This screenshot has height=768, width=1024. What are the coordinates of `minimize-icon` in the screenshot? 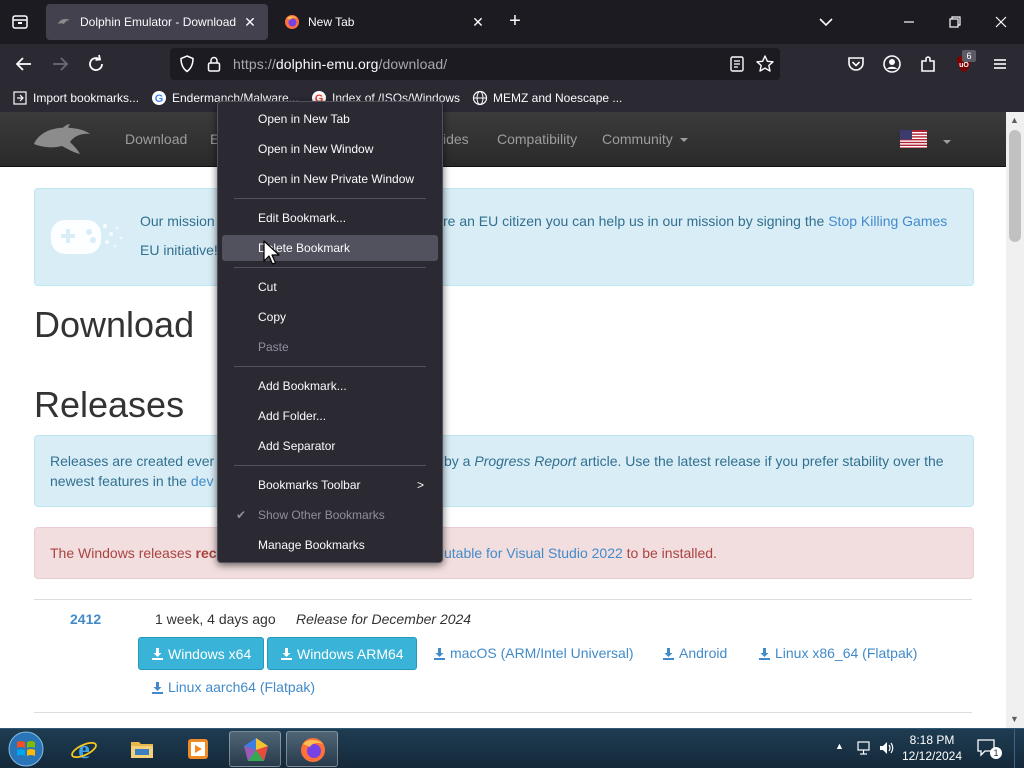 It's located at (909, 22).